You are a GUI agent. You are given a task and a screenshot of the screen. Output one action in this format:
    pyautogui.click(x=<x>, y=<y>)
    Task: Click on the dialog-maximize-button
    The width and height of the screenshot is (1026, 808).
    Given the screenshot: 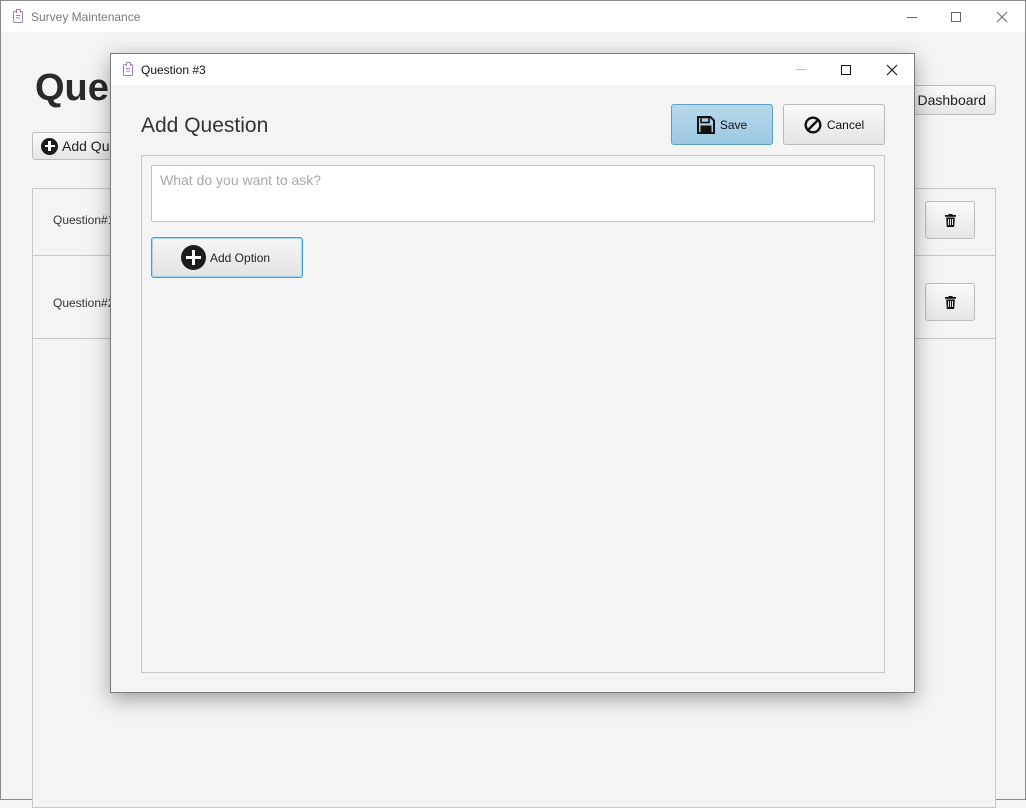 What is the action you would take?
    pyautogui.click(x=846, y=69)
    